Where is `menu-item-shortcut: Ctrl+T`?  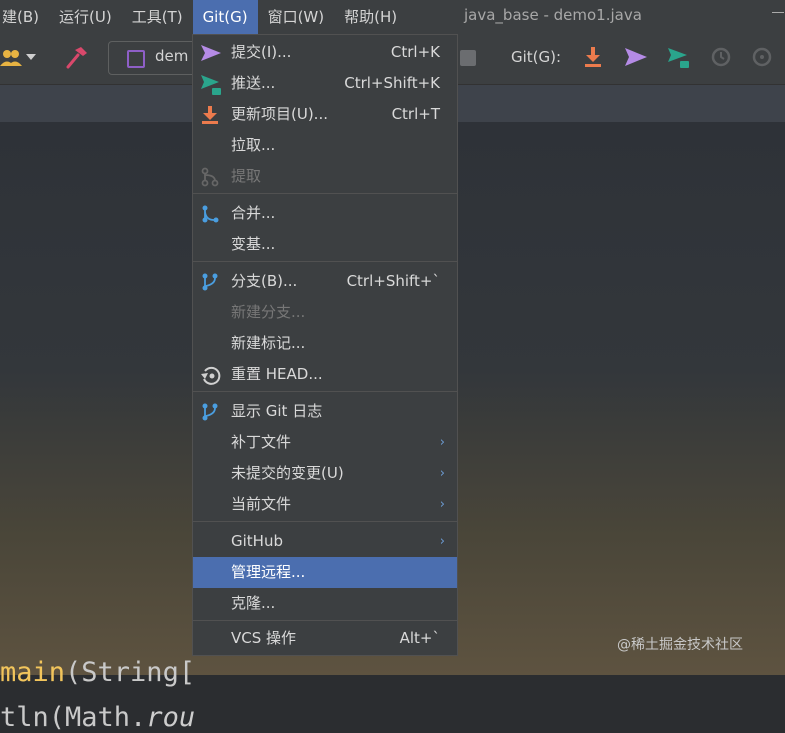 menu-item-shortcut: Ctrl+T is located at coordinates (415, 114).